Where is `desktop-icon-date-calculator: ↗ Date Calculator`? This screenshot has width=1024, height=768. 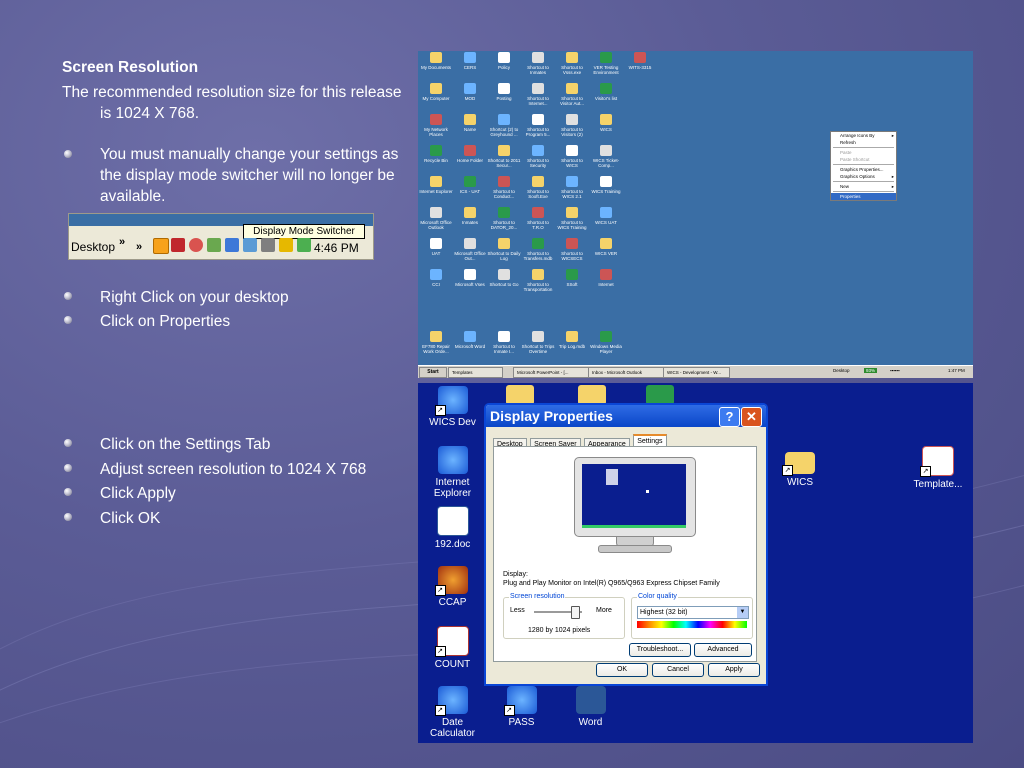 desktop-icon-date-calculator: ↗ Date Calculator is located at coordinates (452, 712).